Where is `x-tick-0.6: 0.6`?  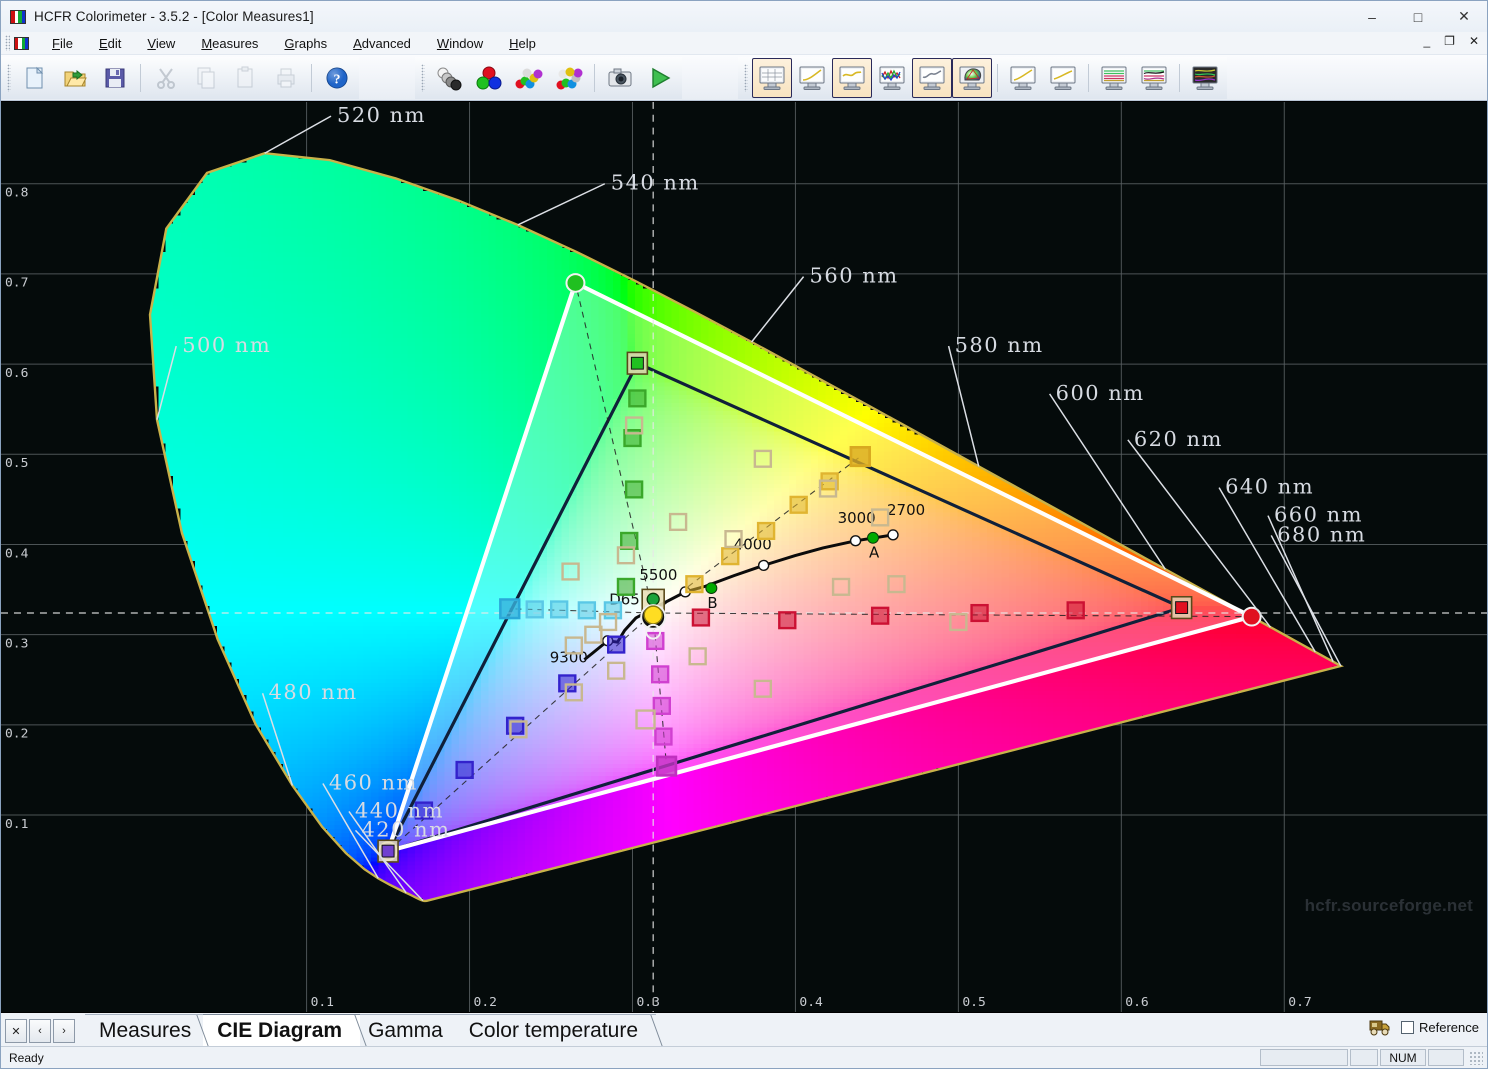
x-tick-0.6: 0.6 is located at coordinates (1136, 1002).